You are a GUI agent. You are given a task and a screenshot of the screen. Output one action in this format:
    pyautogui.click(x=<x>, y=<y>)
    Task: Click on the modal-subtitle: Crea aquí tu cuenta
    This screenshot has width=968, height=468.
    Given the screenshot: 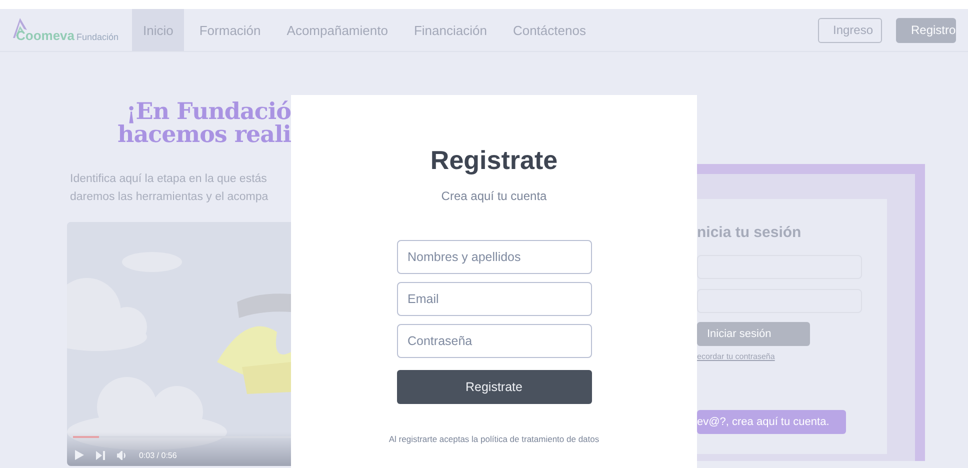 What is the action you would take?
    pyautogui.click(x=494, y=196)
    